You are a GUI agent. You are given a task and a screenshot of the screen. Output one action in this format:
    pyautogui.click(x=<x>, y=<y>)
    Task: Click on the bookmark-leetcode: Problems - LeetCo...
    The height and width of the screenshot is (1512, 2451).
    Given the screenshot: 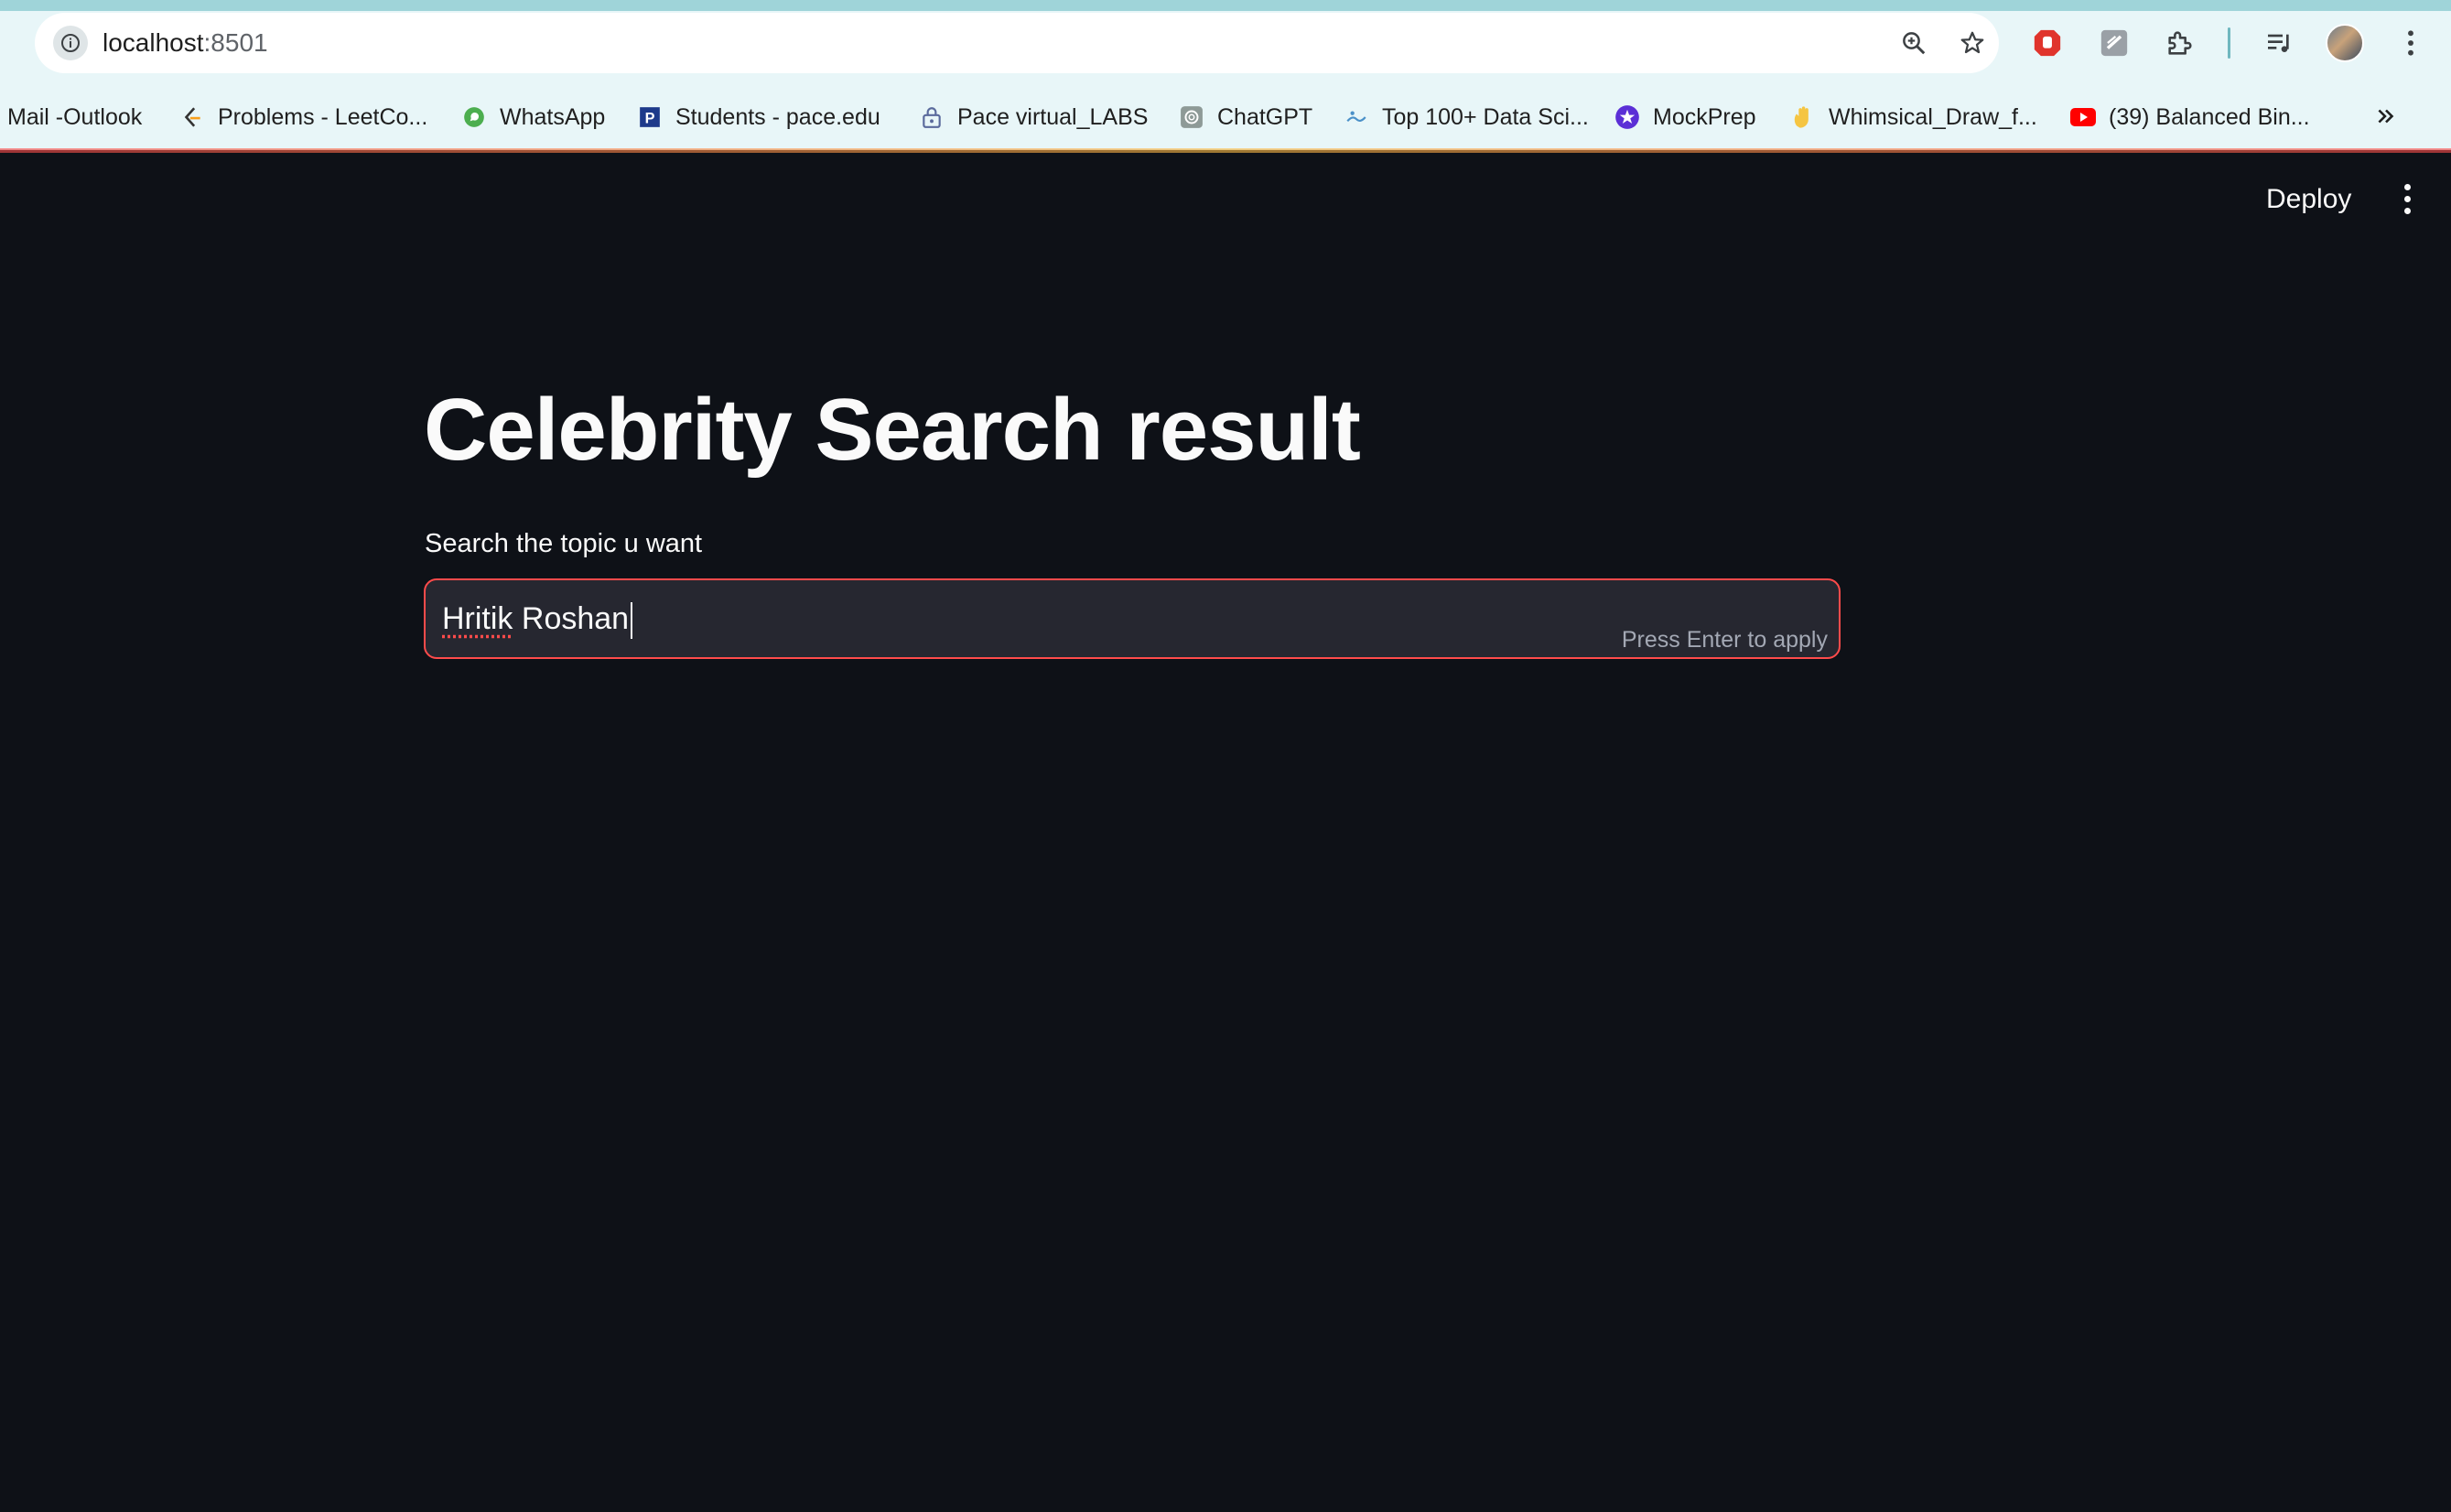 What is the action you would take?
    pyautogui.click(x=303, y=117)
    